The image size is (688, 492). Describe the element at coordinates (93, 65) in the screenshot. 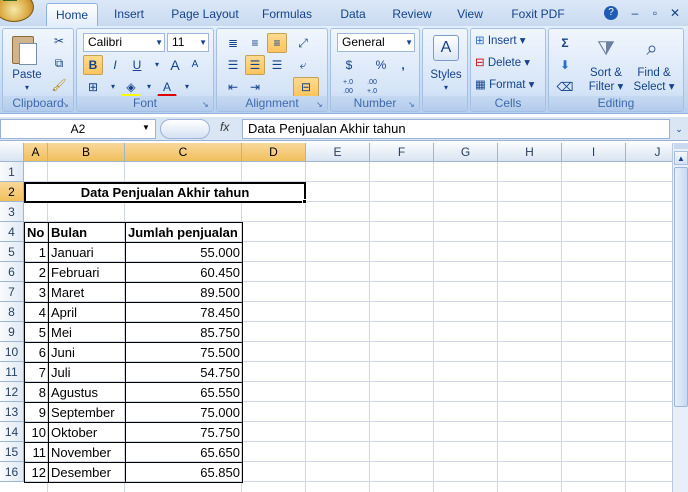

I see `bold-button: B` at that location.